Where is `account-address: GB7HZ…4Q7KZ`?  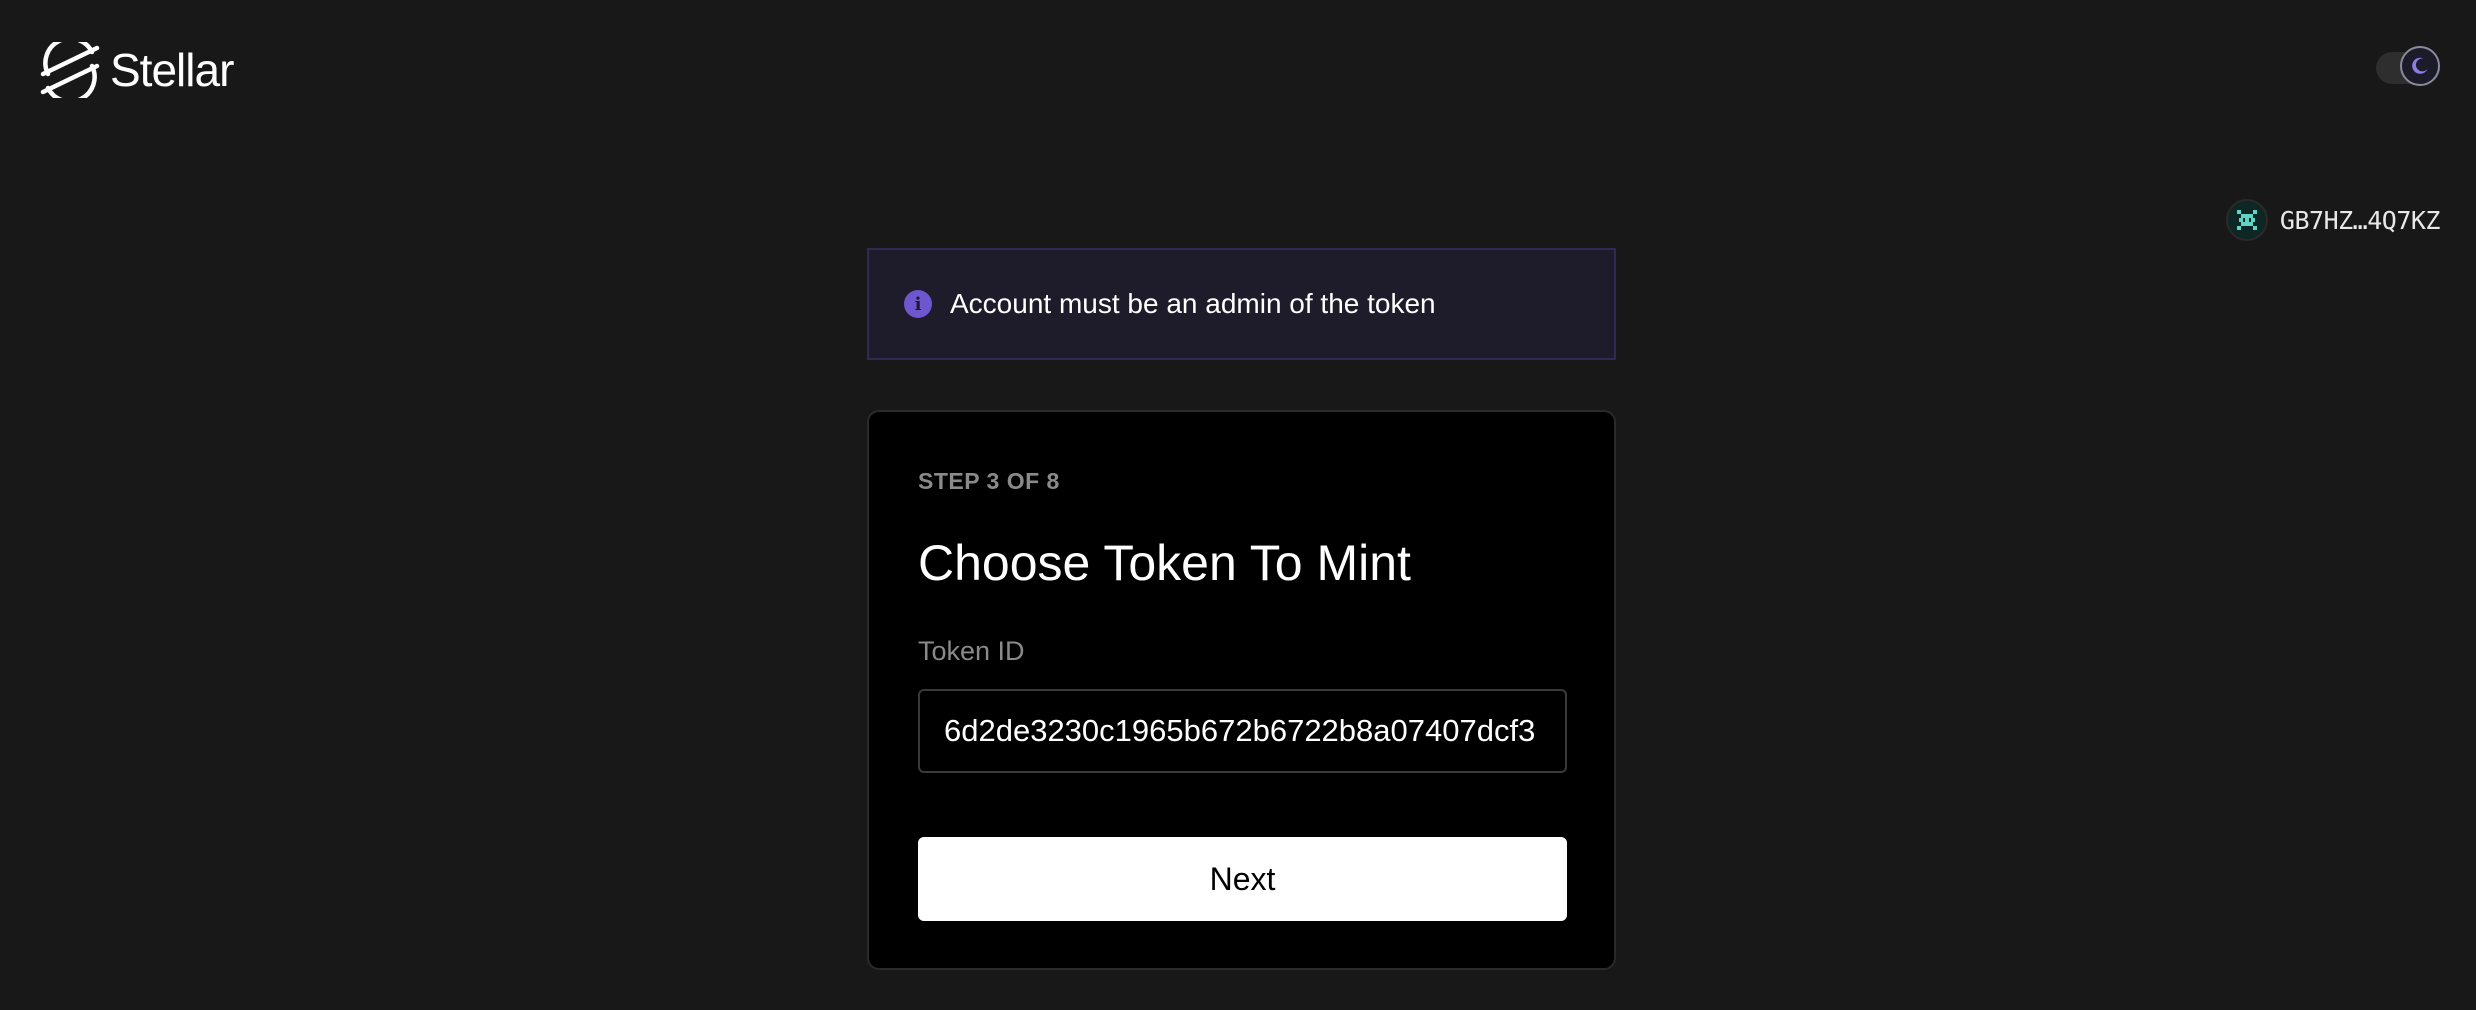 account-address: GB7HZ…4Q7KZ is located at coordinates (2360, 220).